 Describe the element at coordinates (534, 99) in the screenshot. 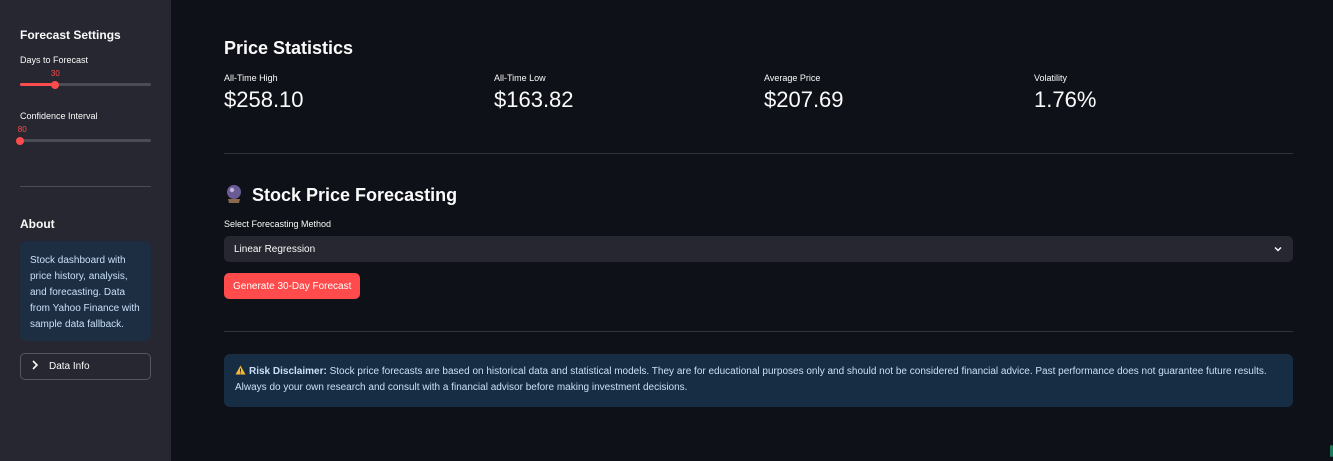

I see `metric-value: $163.82` at that location.